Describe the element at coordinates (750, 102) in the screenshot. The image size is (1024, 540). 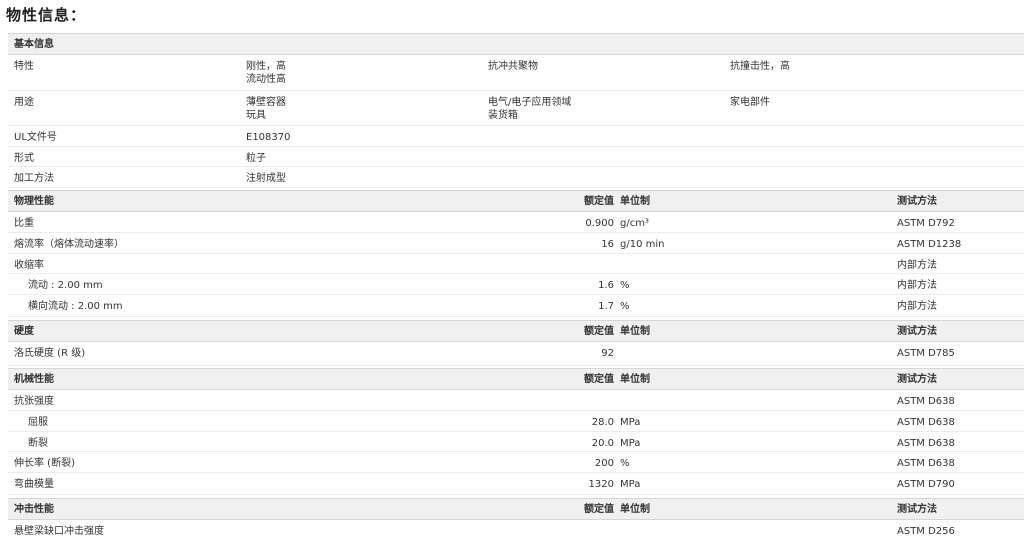
I see `row-value: 家电部件` at that location.